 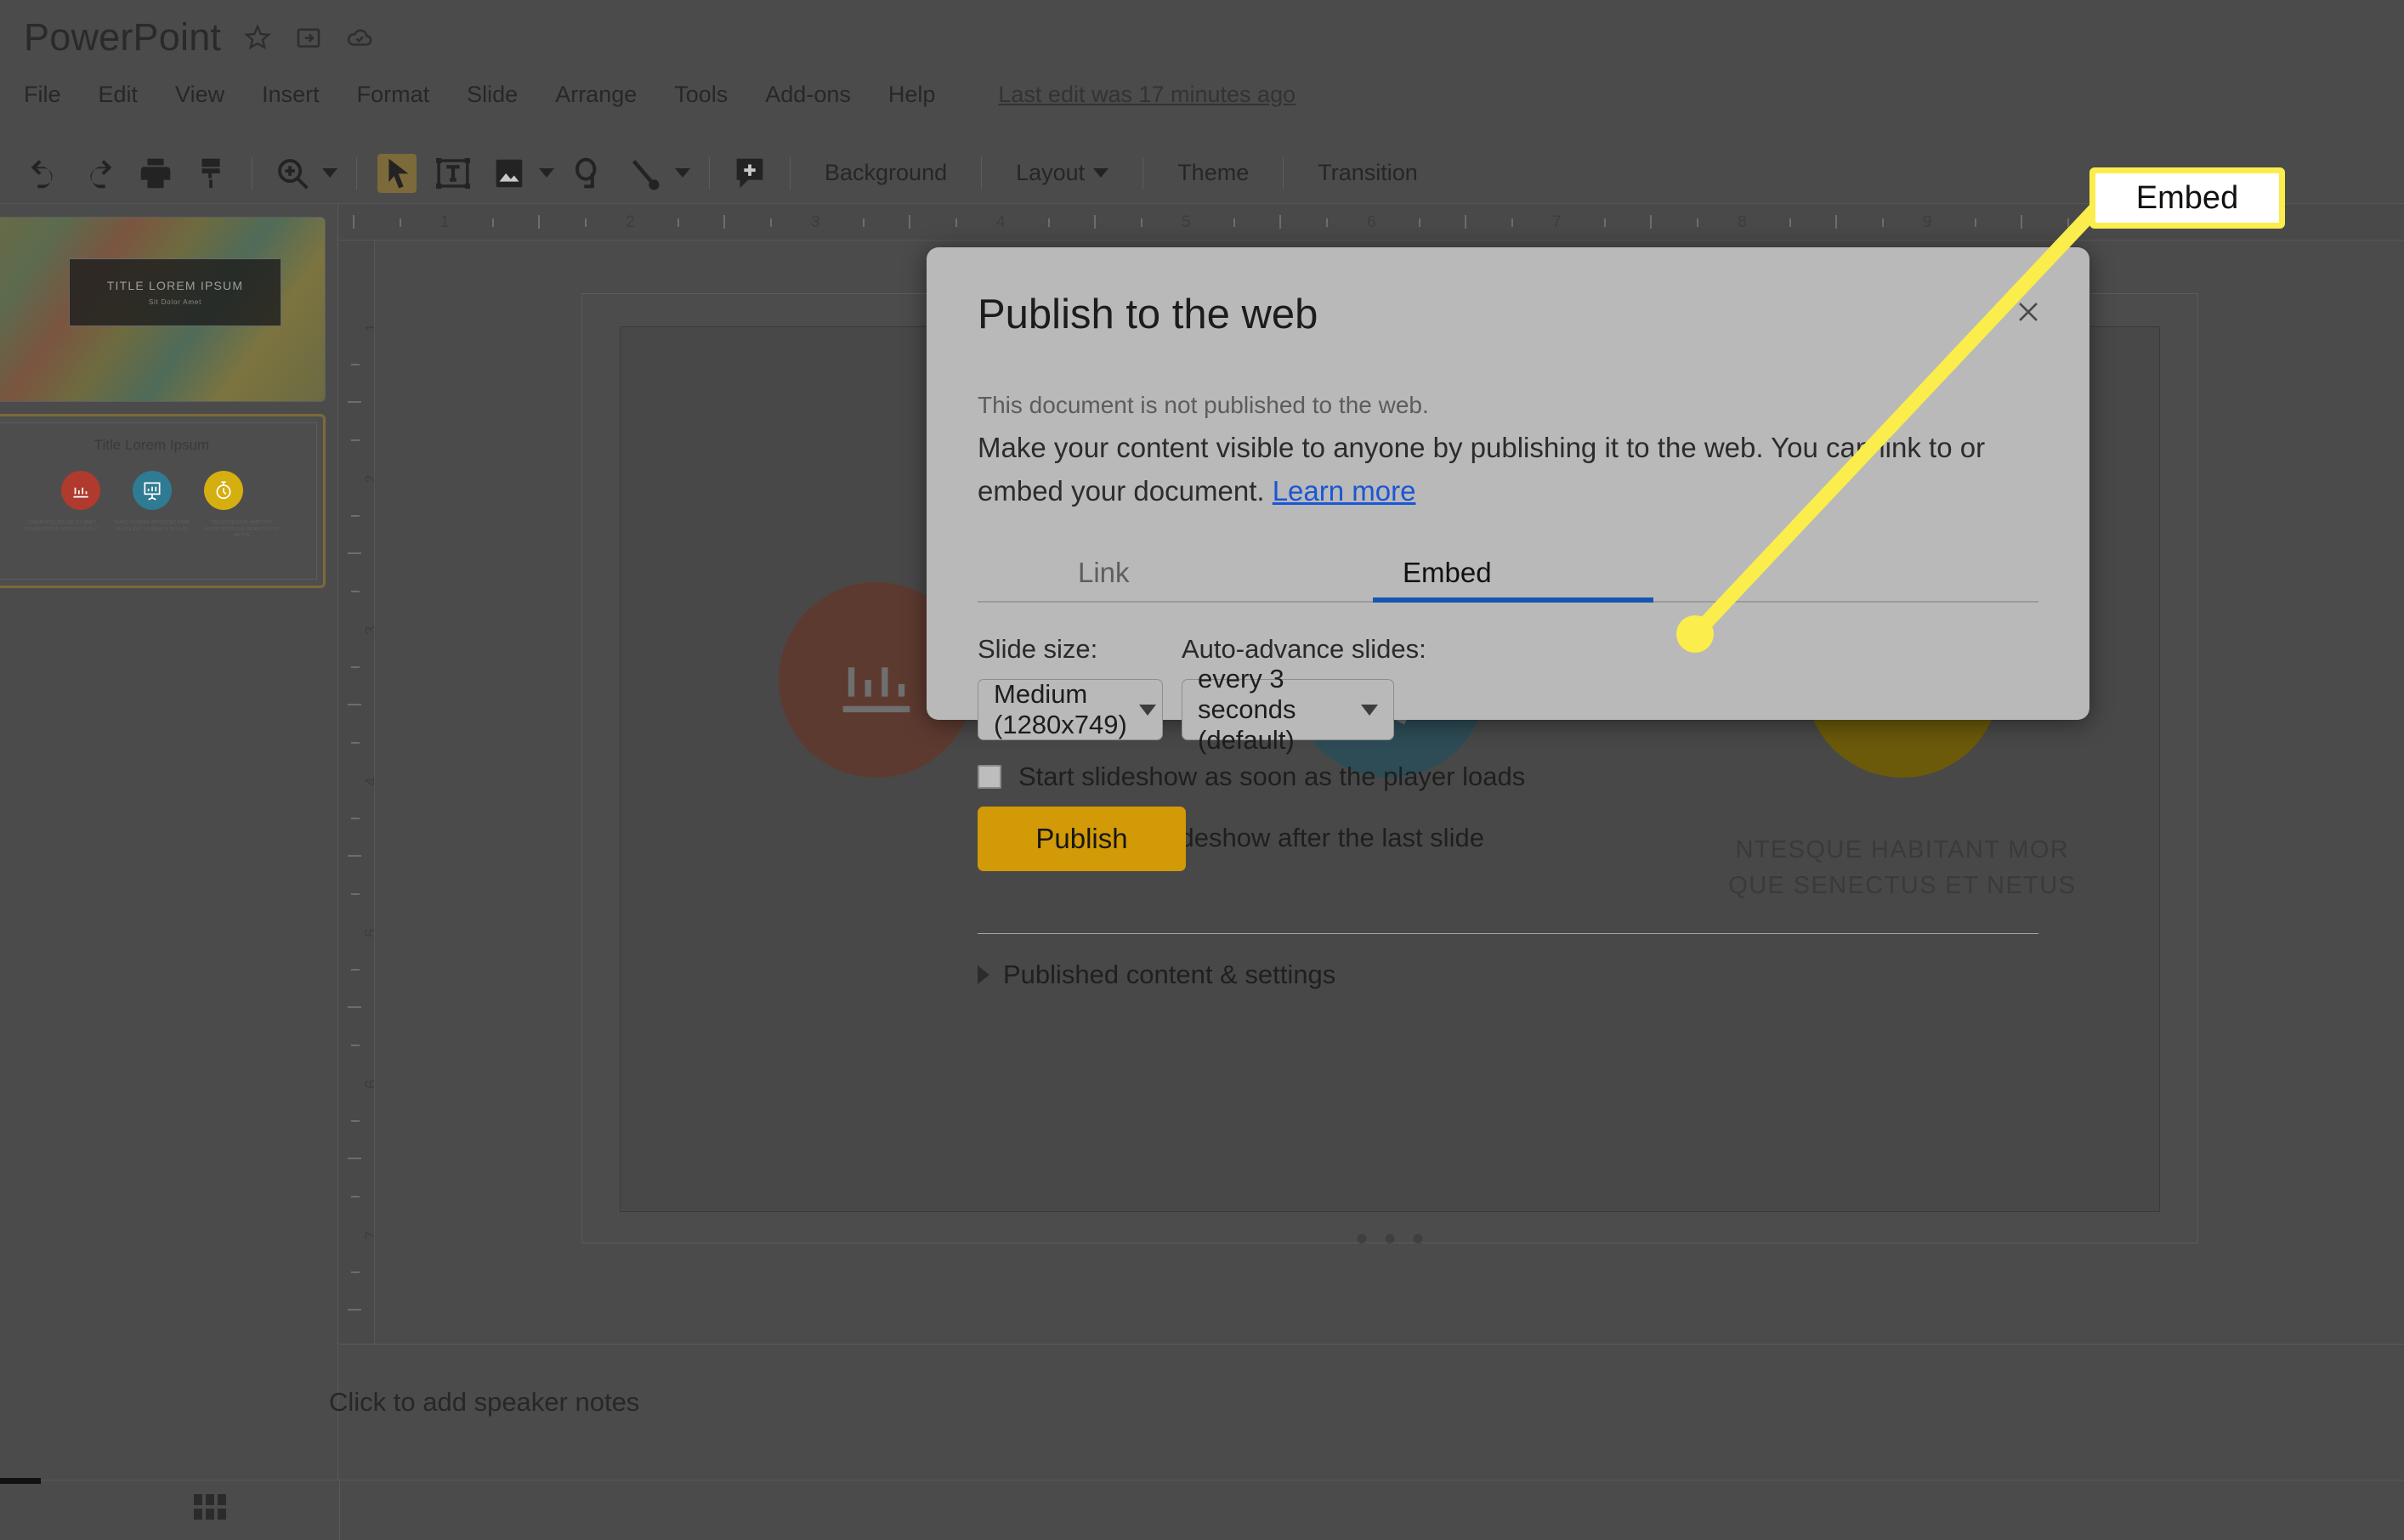 What do you see at coordinates (119, 95) in the screenshot?
I see `menu-item-edit: Edit` at bounding box center [119, 95].